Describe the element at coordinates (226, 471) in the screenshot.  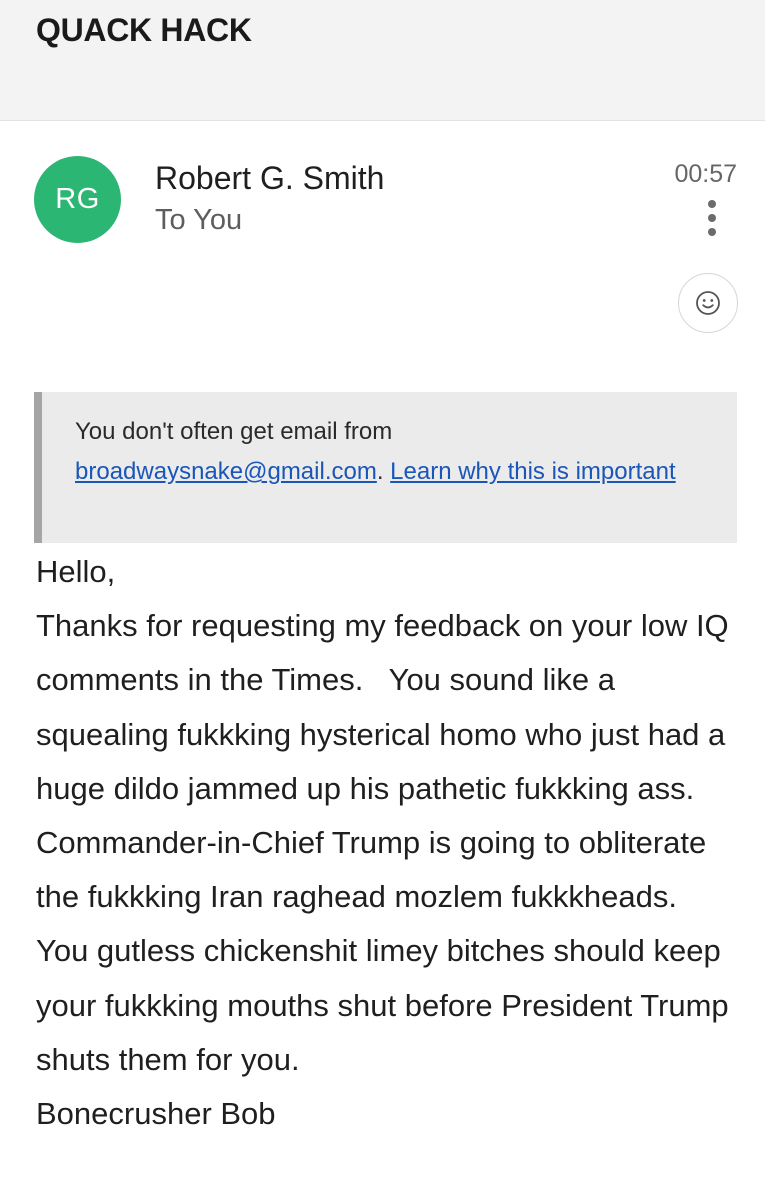
I see `sender-email-link: broadwaysnake@gmail.com` at that location.